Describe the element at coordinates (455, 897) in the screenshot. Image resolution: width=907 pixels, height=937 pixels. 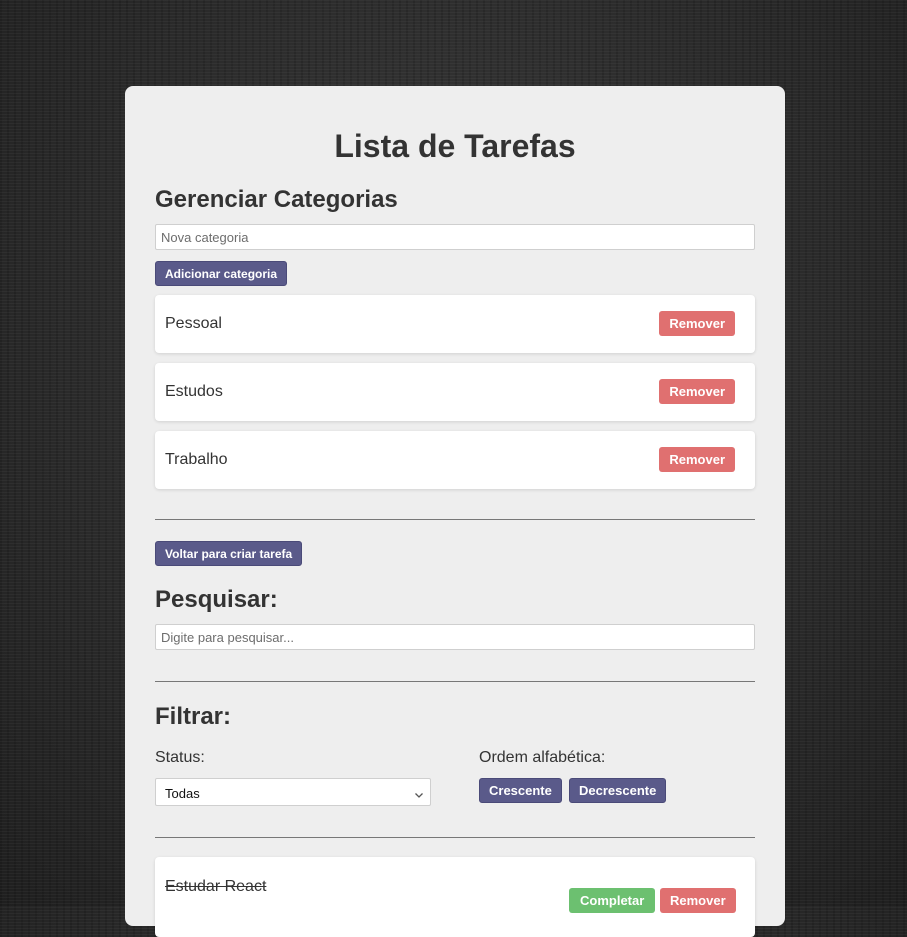
I see `task-item: Estudar React Completar Remover` at that location.